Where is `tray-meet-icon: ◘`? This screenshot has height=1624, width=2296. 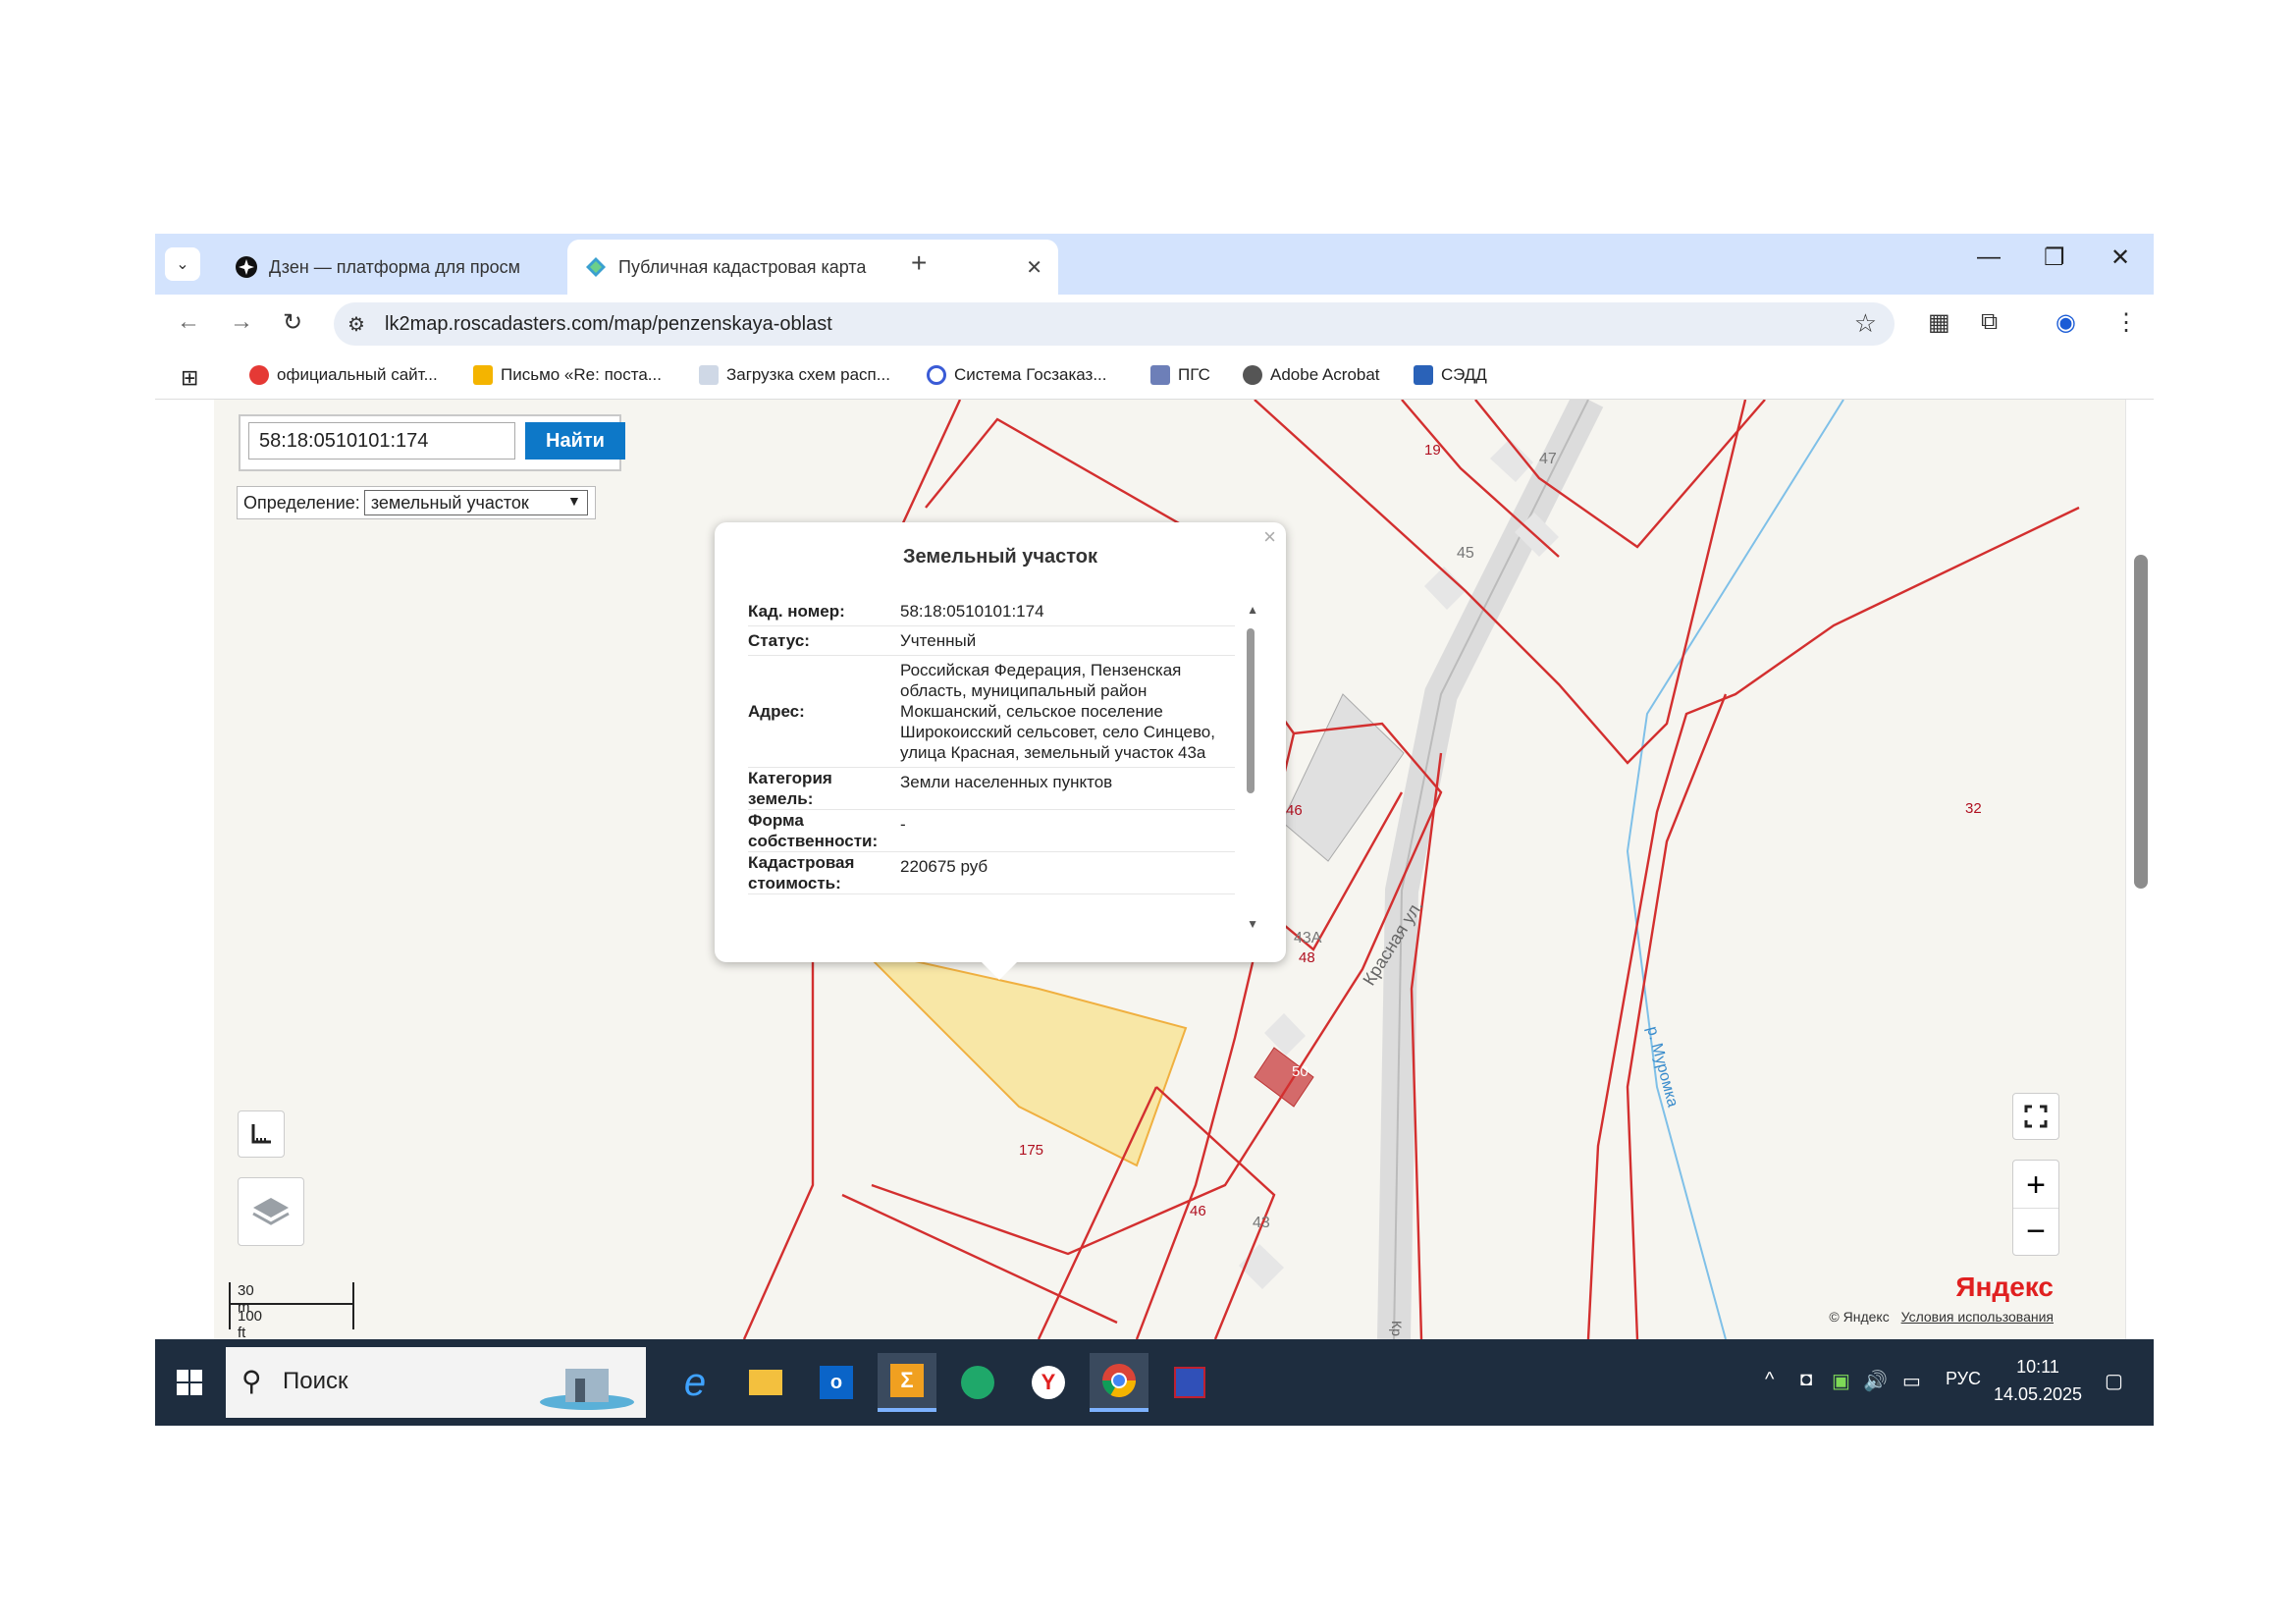
tray-meet-icon: ◘ is located at coordinates (1806, 1380).